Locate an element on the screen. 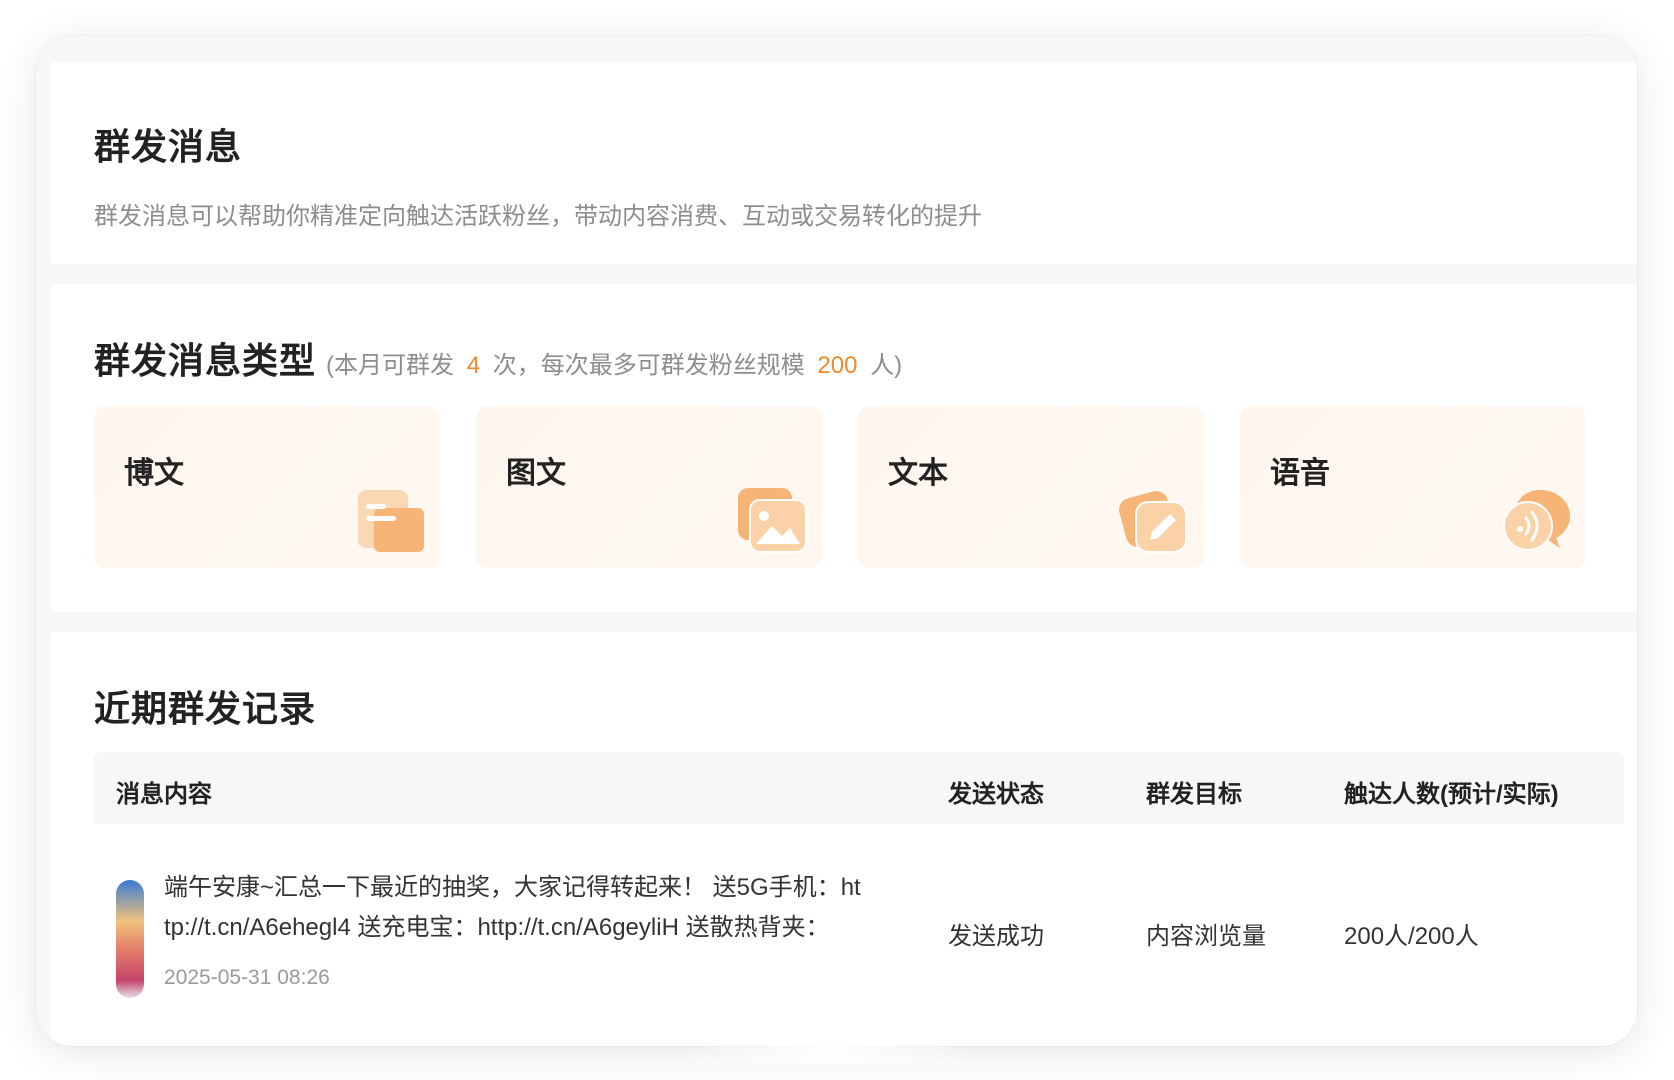  reach-text: 200人/200人 is located at coordinates (1411, 936).